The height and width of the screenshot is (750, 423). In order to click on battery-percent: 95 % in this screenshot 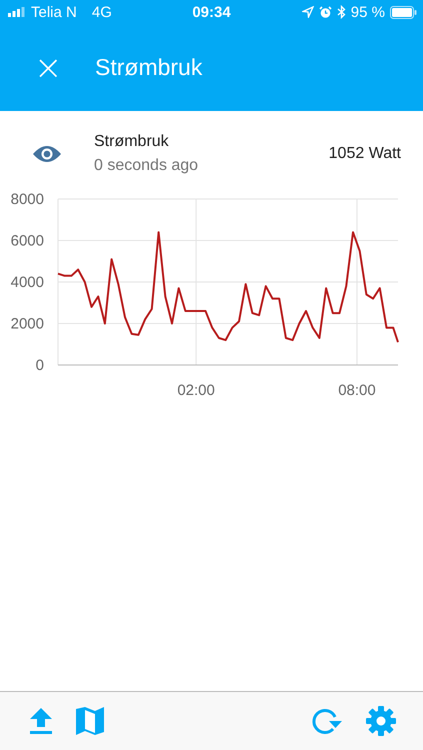, I will do `click(367, 12)`.